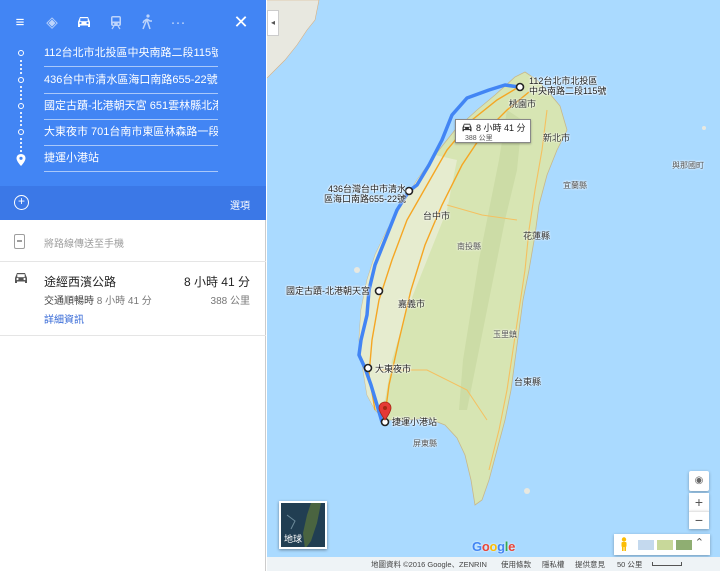 The image size is (720, 571). Describe the element at coordinates (52, 22) in the screenshot. I see `directions-icon: ◈` at that location.